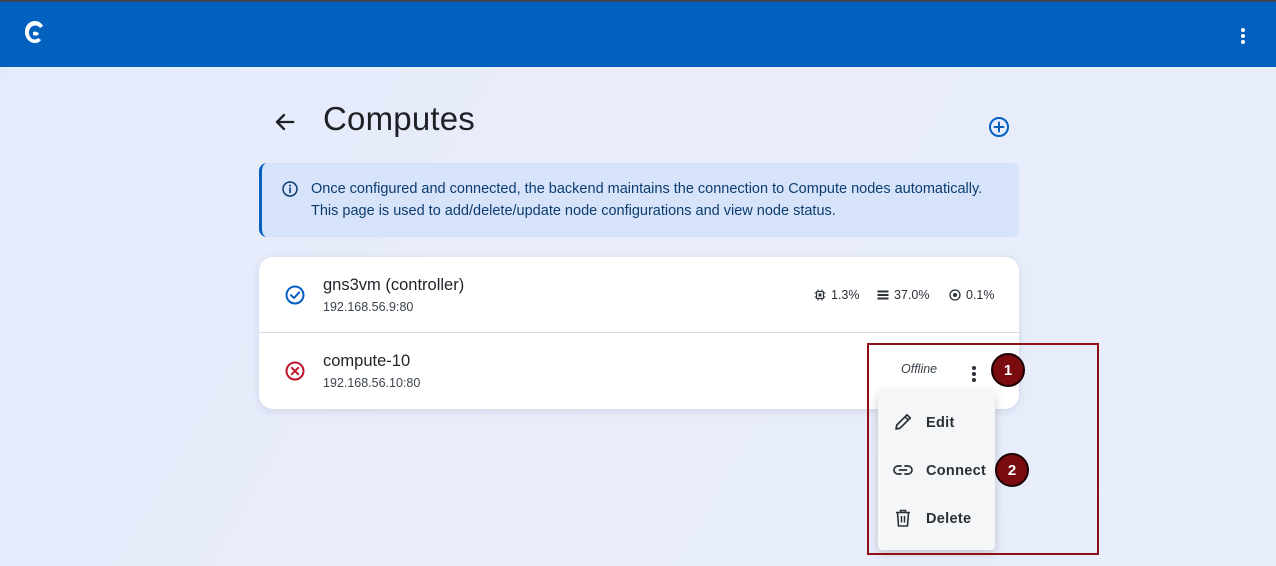 This screenshot has width=1276, height=566. I want to click on annotation-badge-1: 1, so click(1008, 370).